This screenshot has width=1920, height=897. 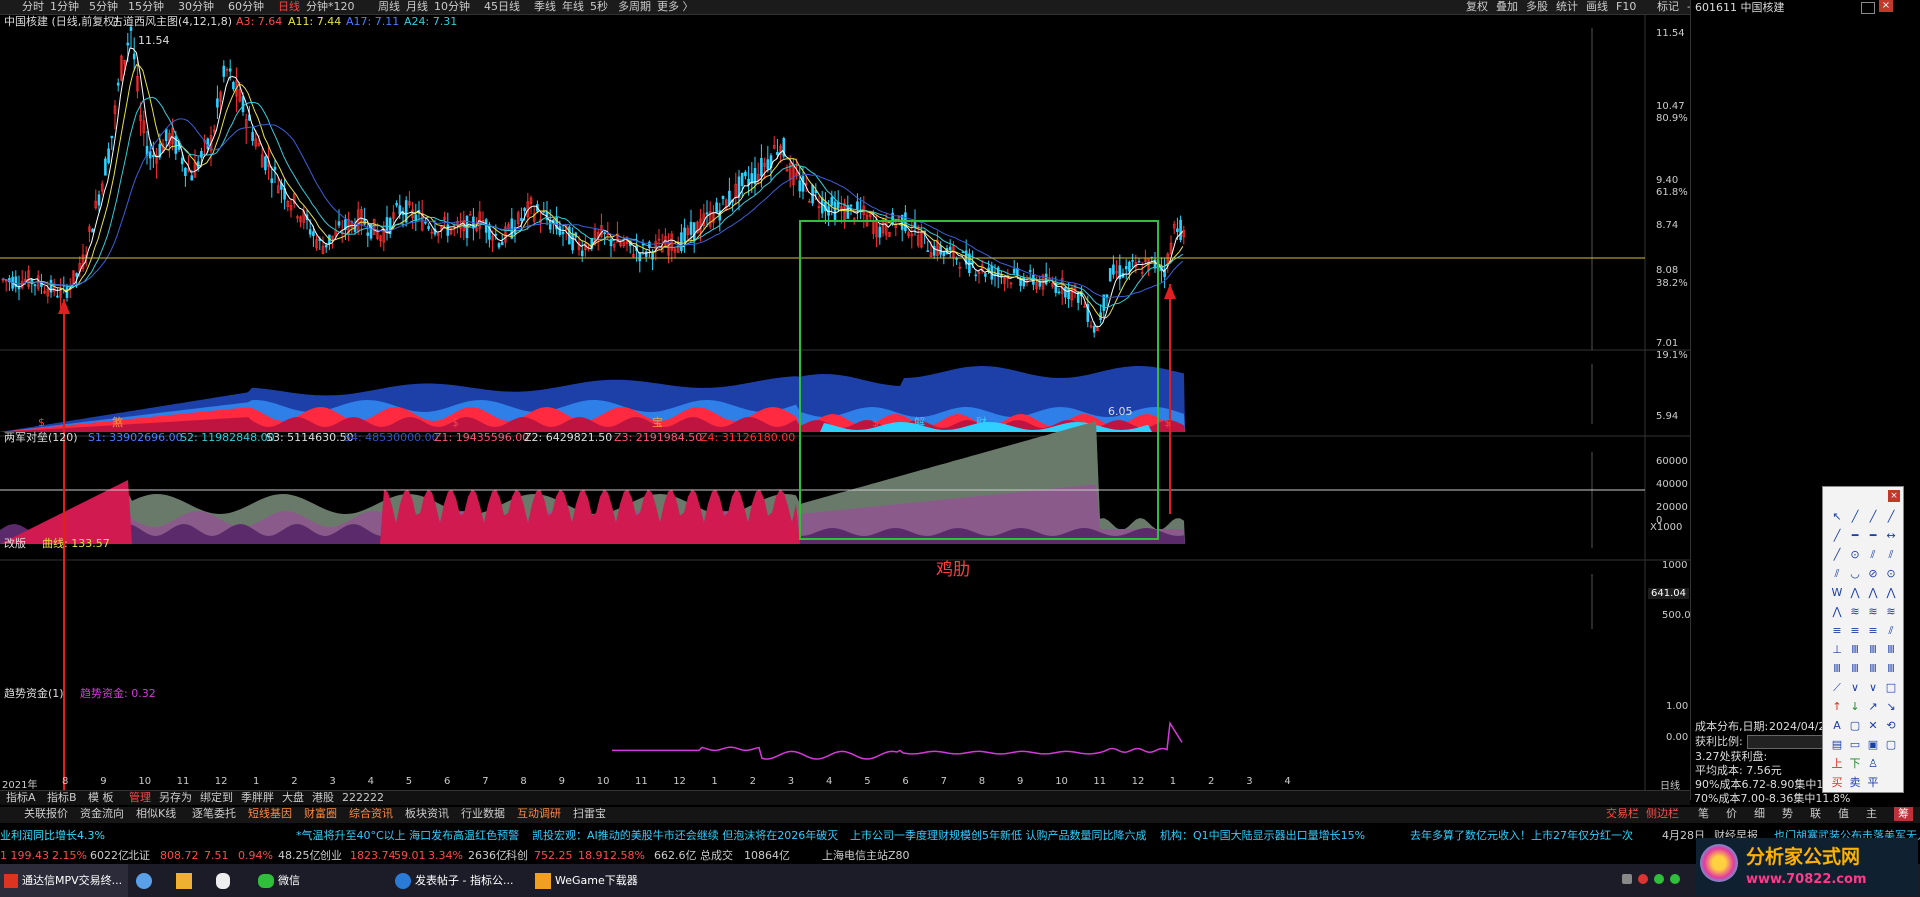 What do you see at coordinates (140, 798) in the screenshot?
I see `indicator-tab: 管理` at bounding box center [140, 798].